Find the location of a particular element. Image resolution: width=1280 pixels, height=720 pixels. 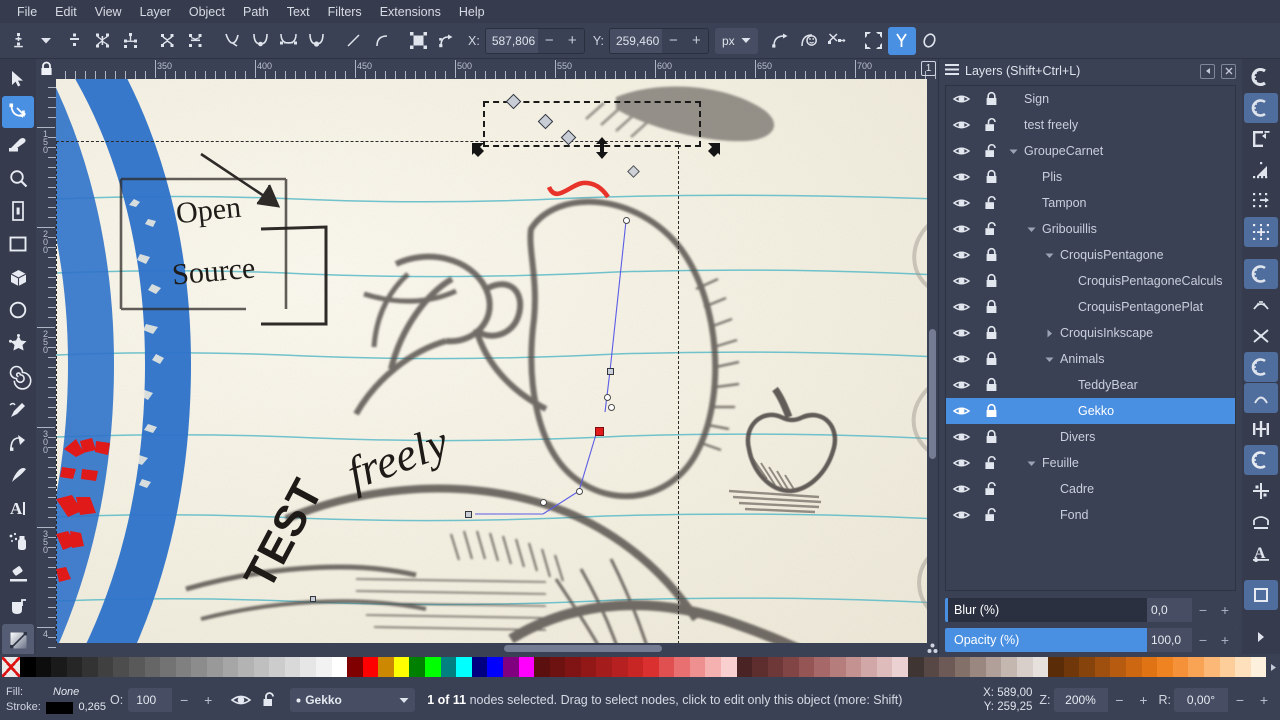

hamburger-icon is located at coordinates (952, 71).